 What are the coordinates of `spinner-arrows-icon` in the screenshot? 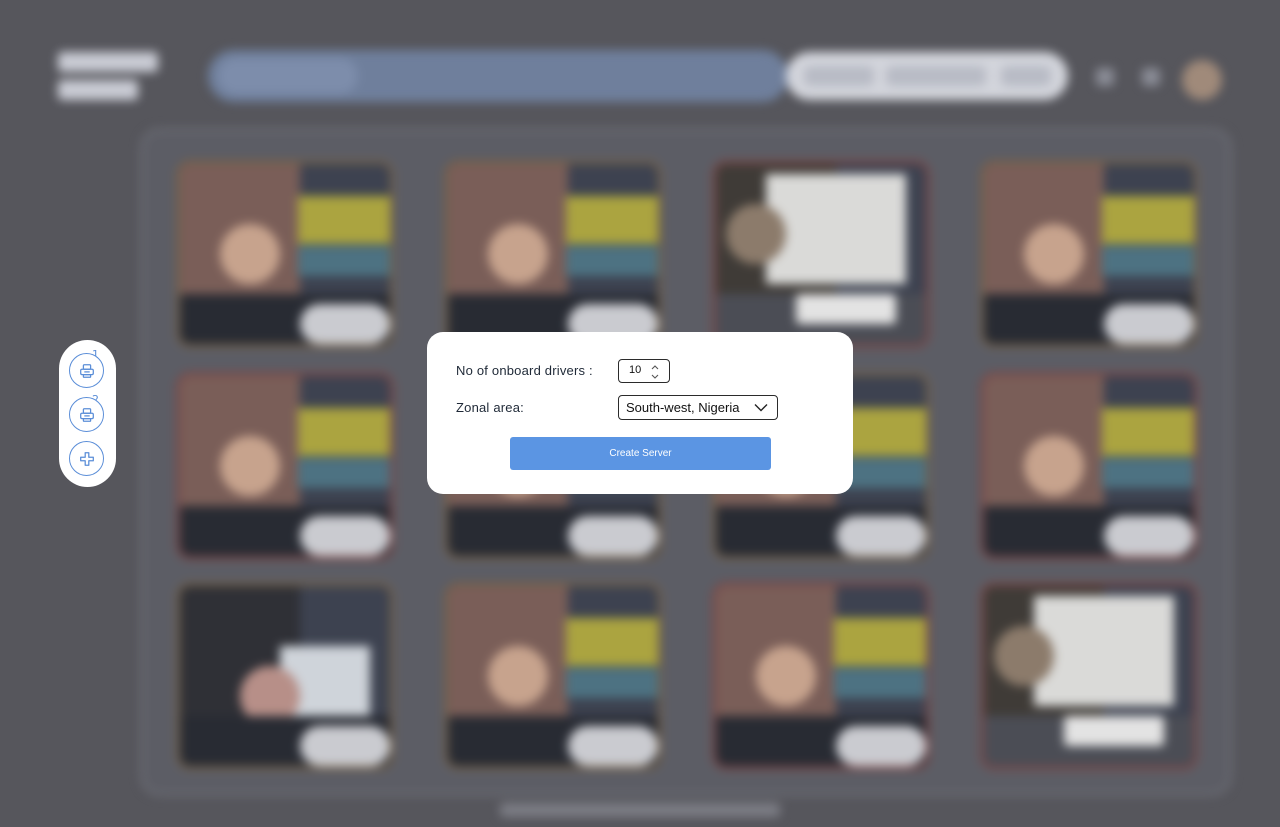 It's located at (655, 372).